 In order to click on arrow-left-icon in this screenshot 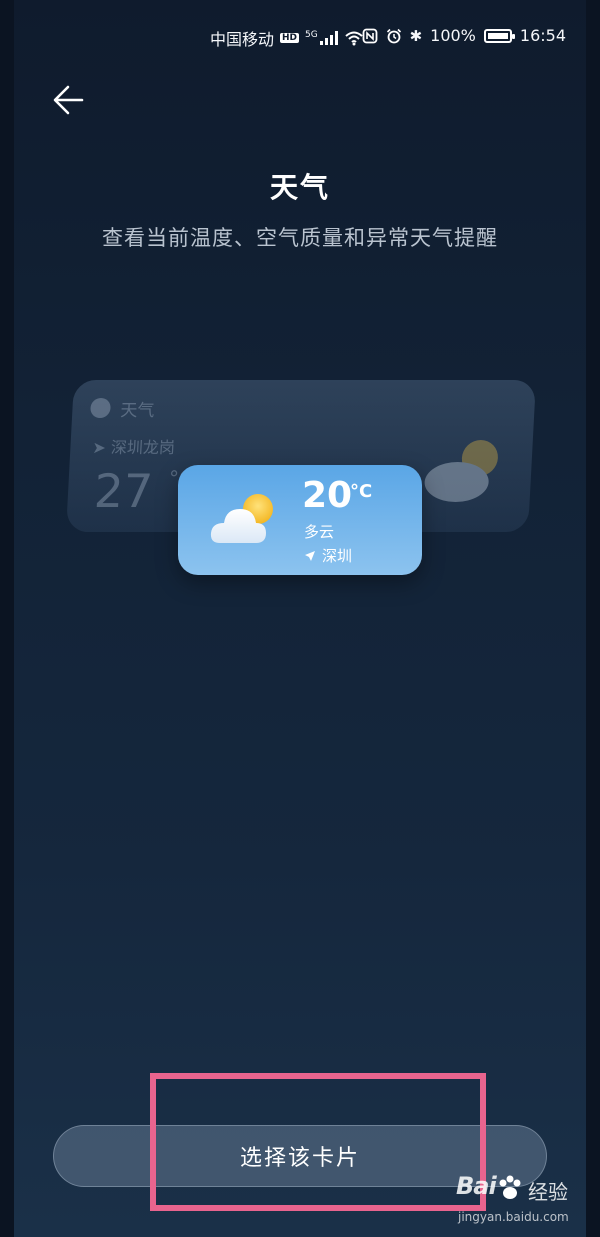, I will do `click(68, 100)`.